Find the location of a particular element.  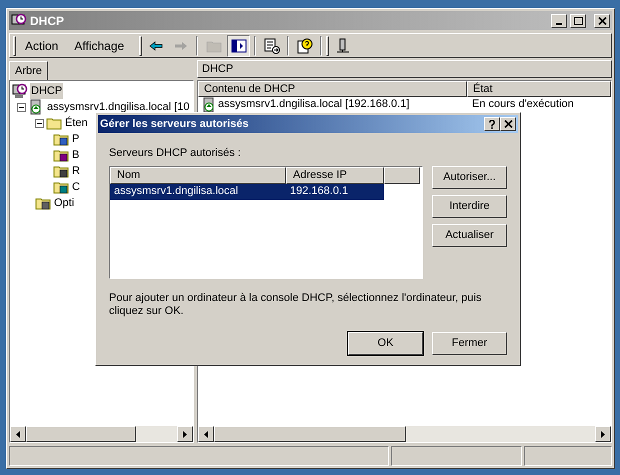

minimize-icon is located at coordinates (559, 23).